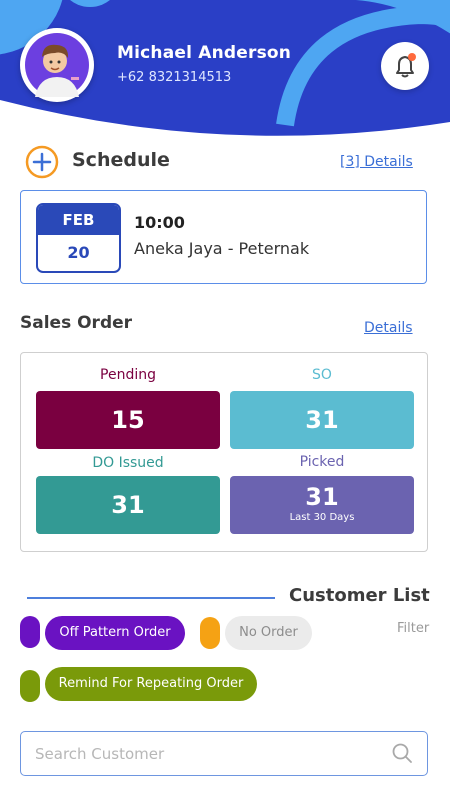 This screenshot has height=800, width=450. What do you see at coordinates (413, 628) in the screenshot?
I see `filter-button: Filter` at bounding box center [413, 628].